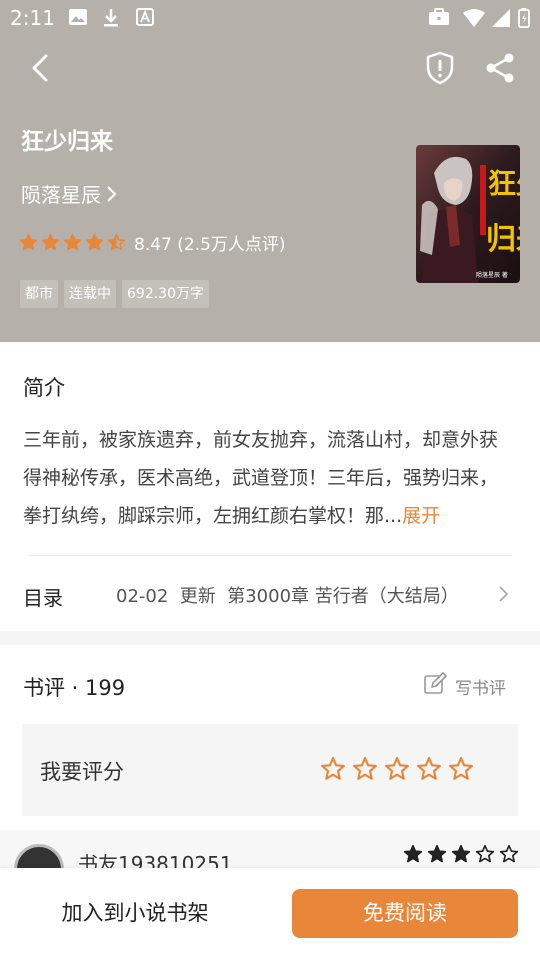 The width and height of the screenshot is (540, 960). Describe the element at coordinates (197, 596) in the screenshot. I see `toc-update-label: 更新` at that location.